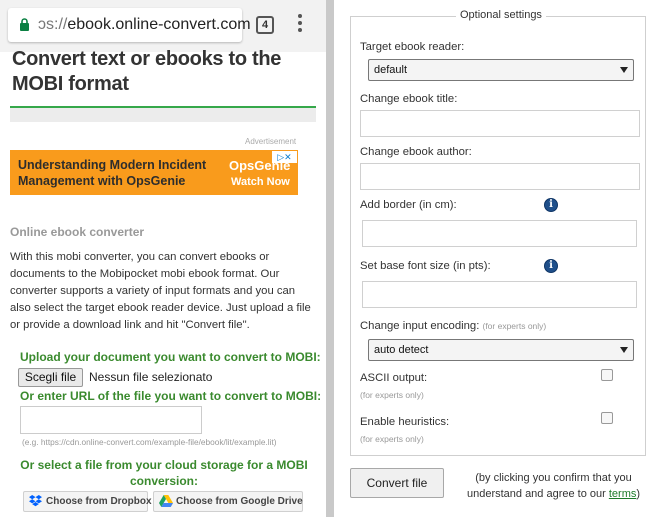  What do you see at coordinates (391, 70) in the screenshot?
I see `target-reader-value: default` at bounding box center [391, 70].